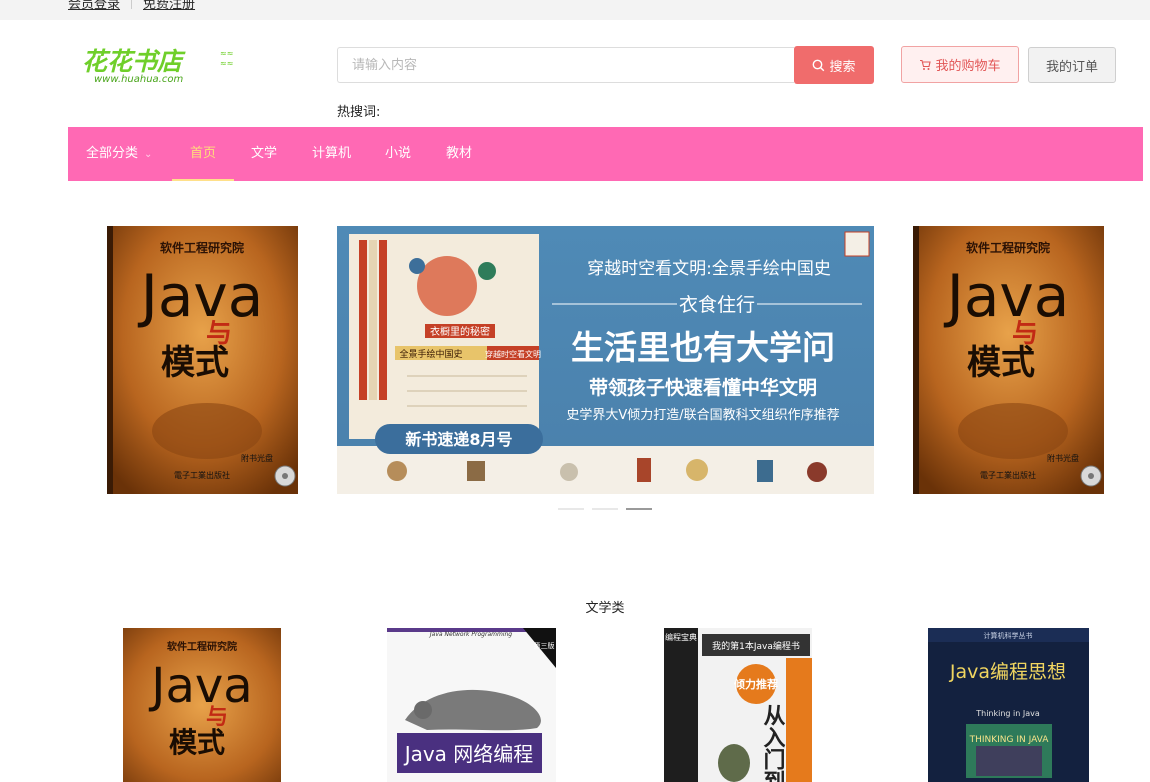 This screenshot has width=1150, height=782. I want to click on nav-item-home: 首页, so click(203, 154).